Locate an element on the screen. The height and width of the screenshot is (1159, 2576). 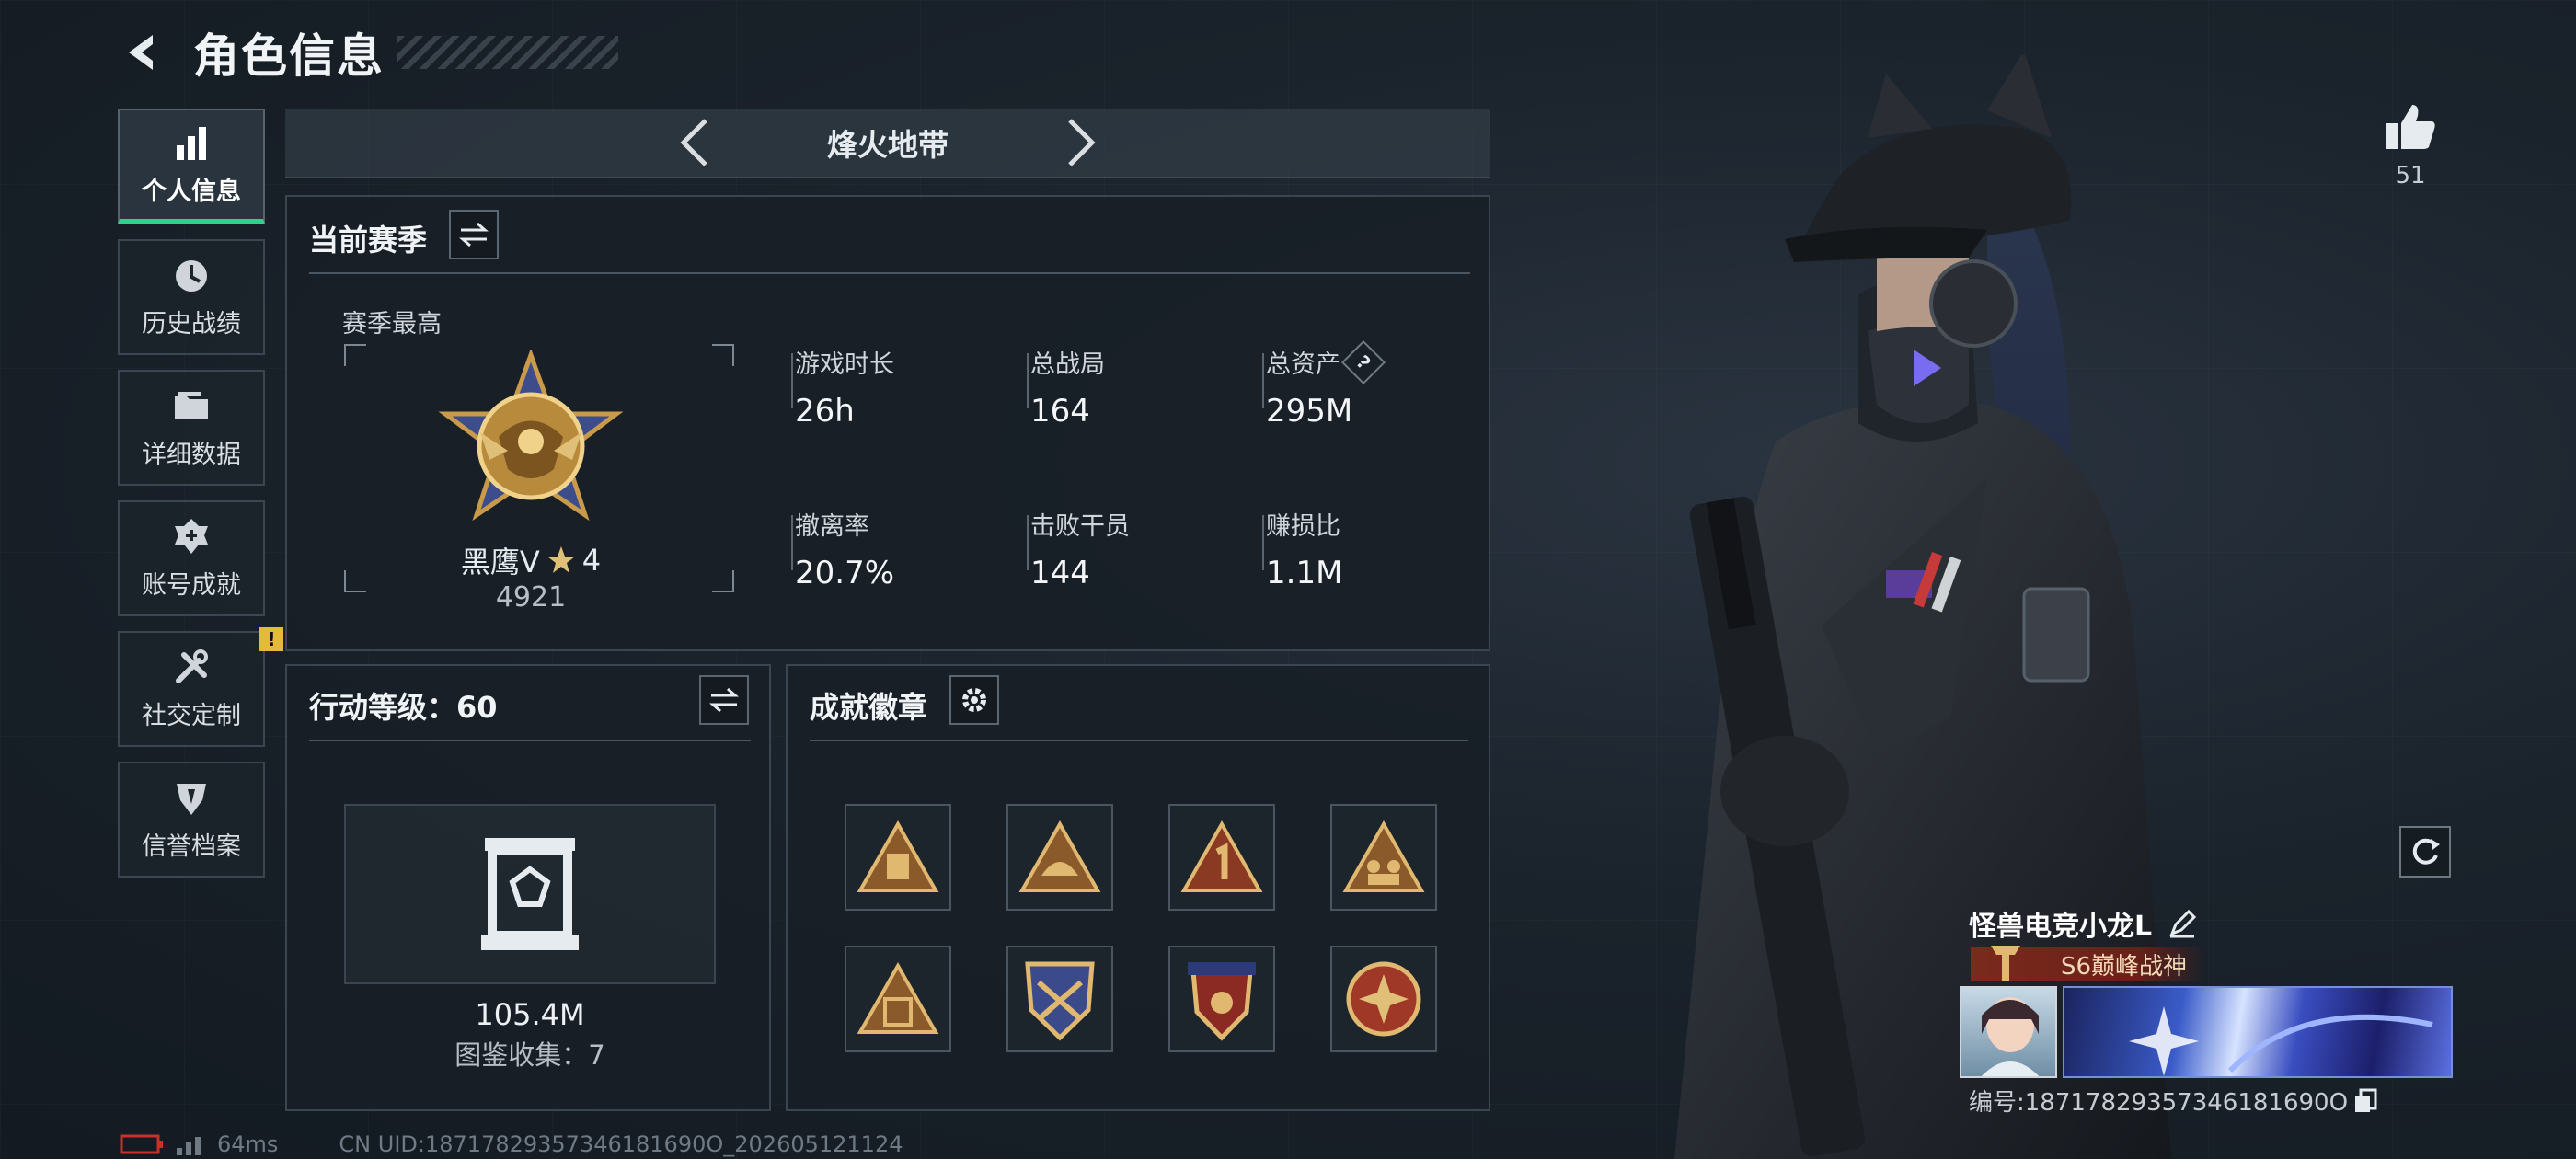
thumbs-up-icon is located at coordinates (2410, 127).